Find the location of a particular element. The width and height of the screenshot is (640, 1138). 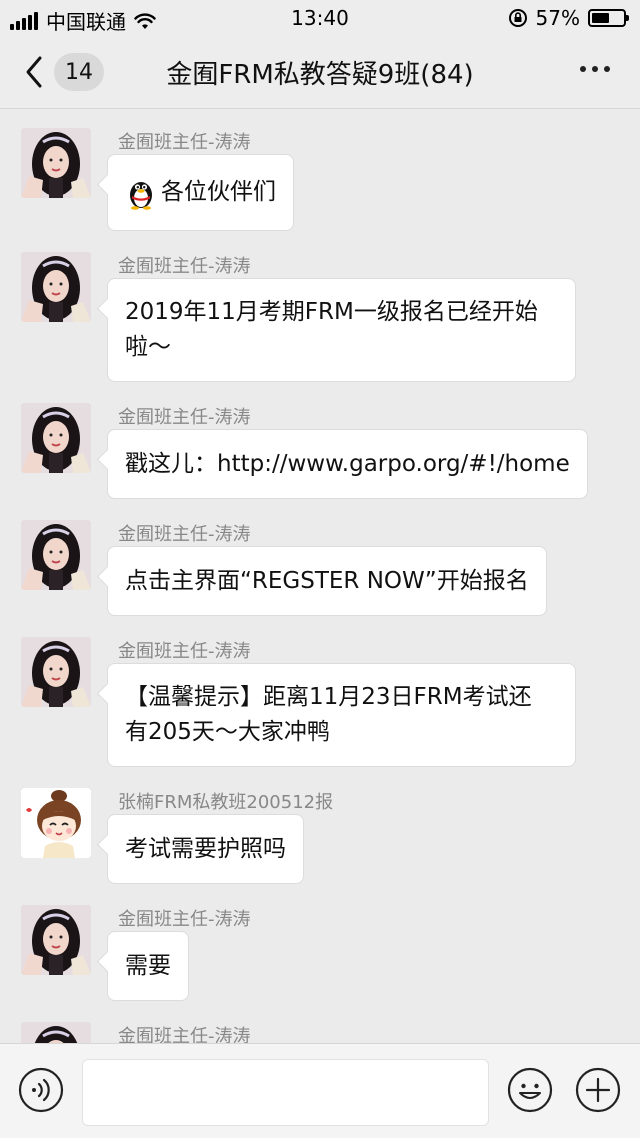

rotation-lock-icon is located at coordinates (517, 18).